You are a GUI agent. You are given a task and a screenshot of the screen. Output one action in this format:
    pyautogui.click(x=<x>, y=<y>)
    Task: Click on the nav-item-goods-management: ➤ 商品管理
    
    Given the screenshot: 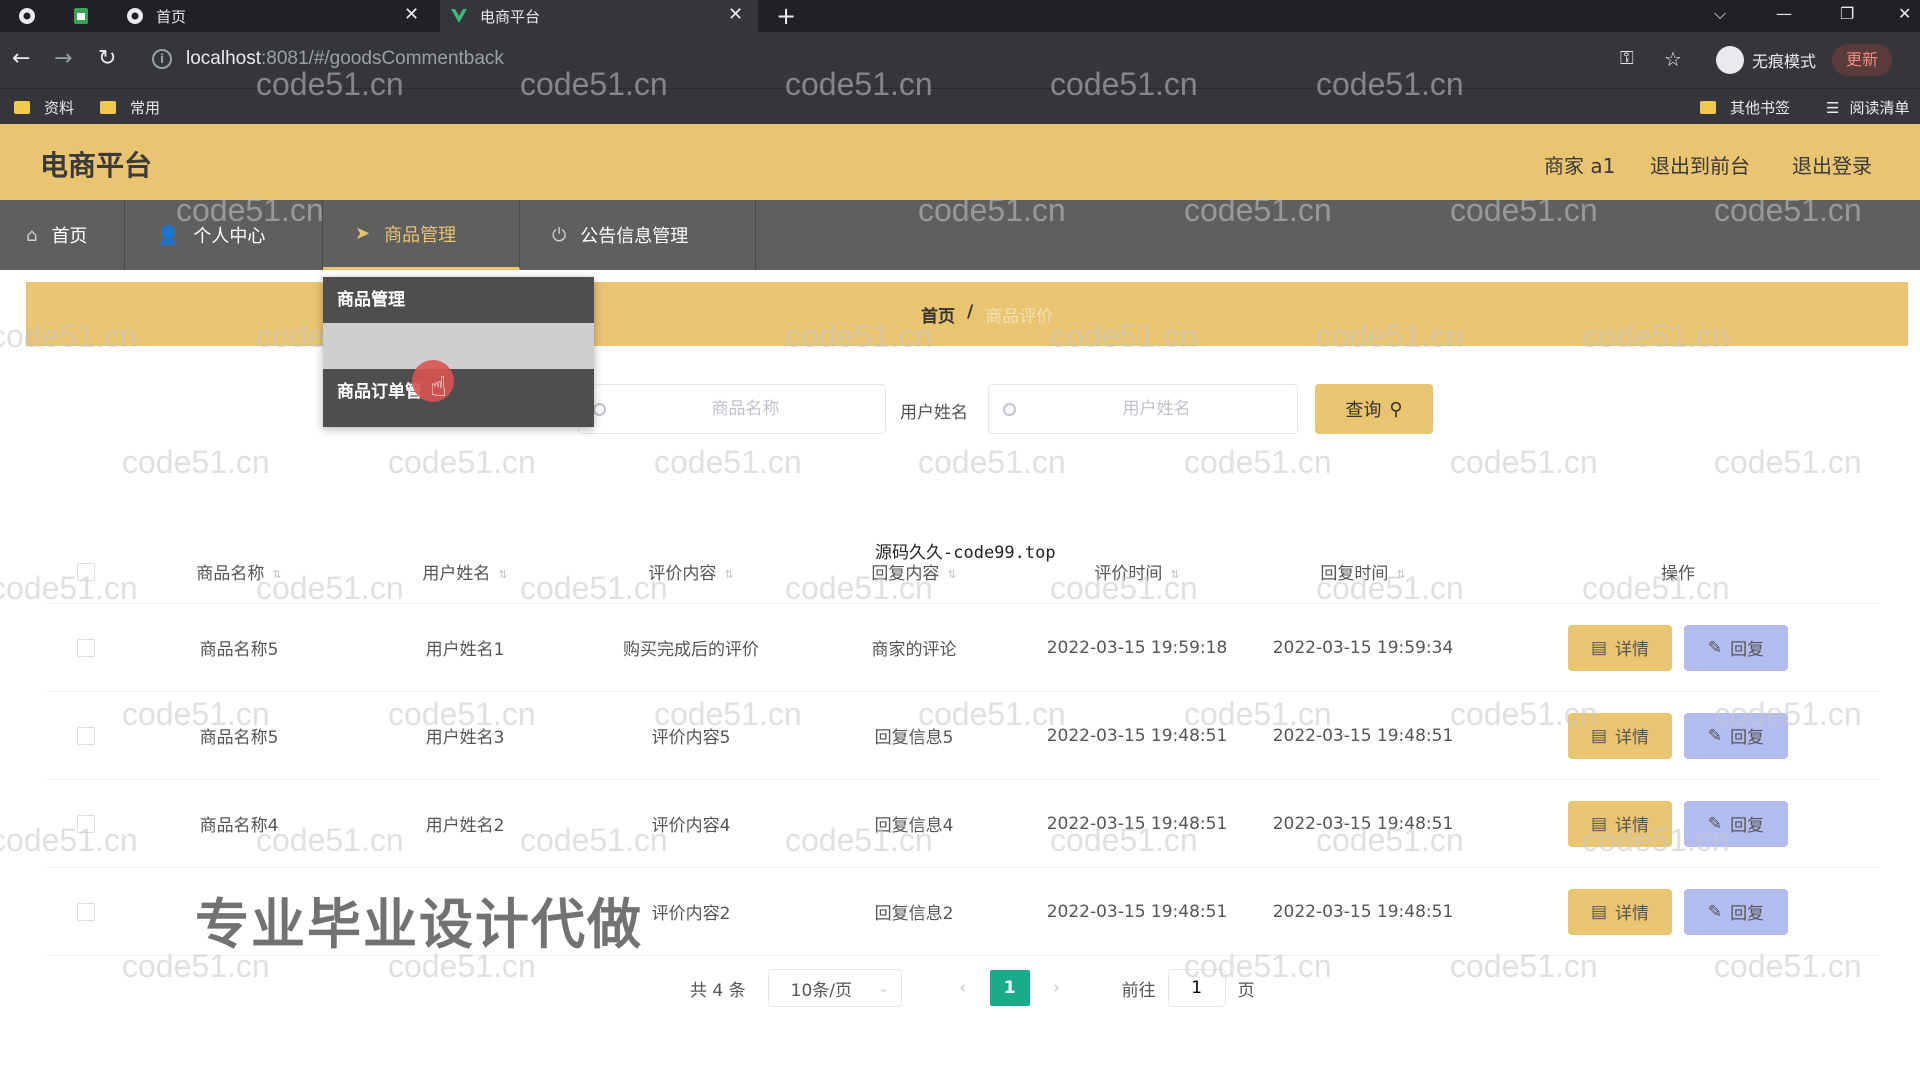 What is the action you would take?
    pyautogui.click(x=421, y=235)
    